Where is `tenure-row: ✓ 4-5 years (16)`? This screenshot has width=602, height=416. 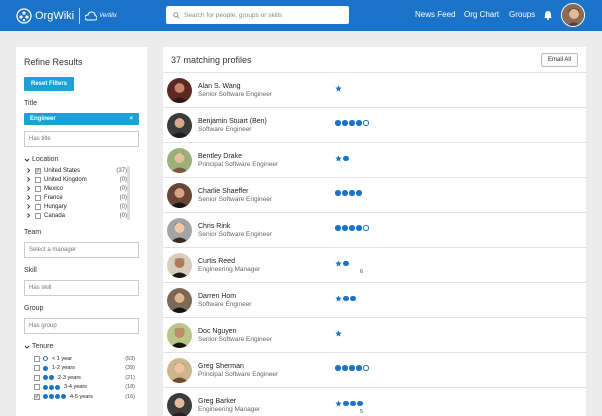 tenure-row: ✓ 4-5 years (16) is located at coordinates (86, 397).